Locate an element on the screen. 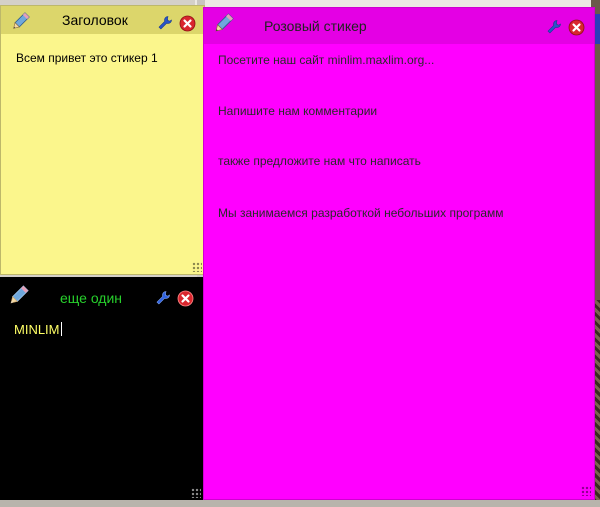 The width and height of the screenshot is (600, 507). sticker-titlebar: еще один is located at coordinates (102, 297).